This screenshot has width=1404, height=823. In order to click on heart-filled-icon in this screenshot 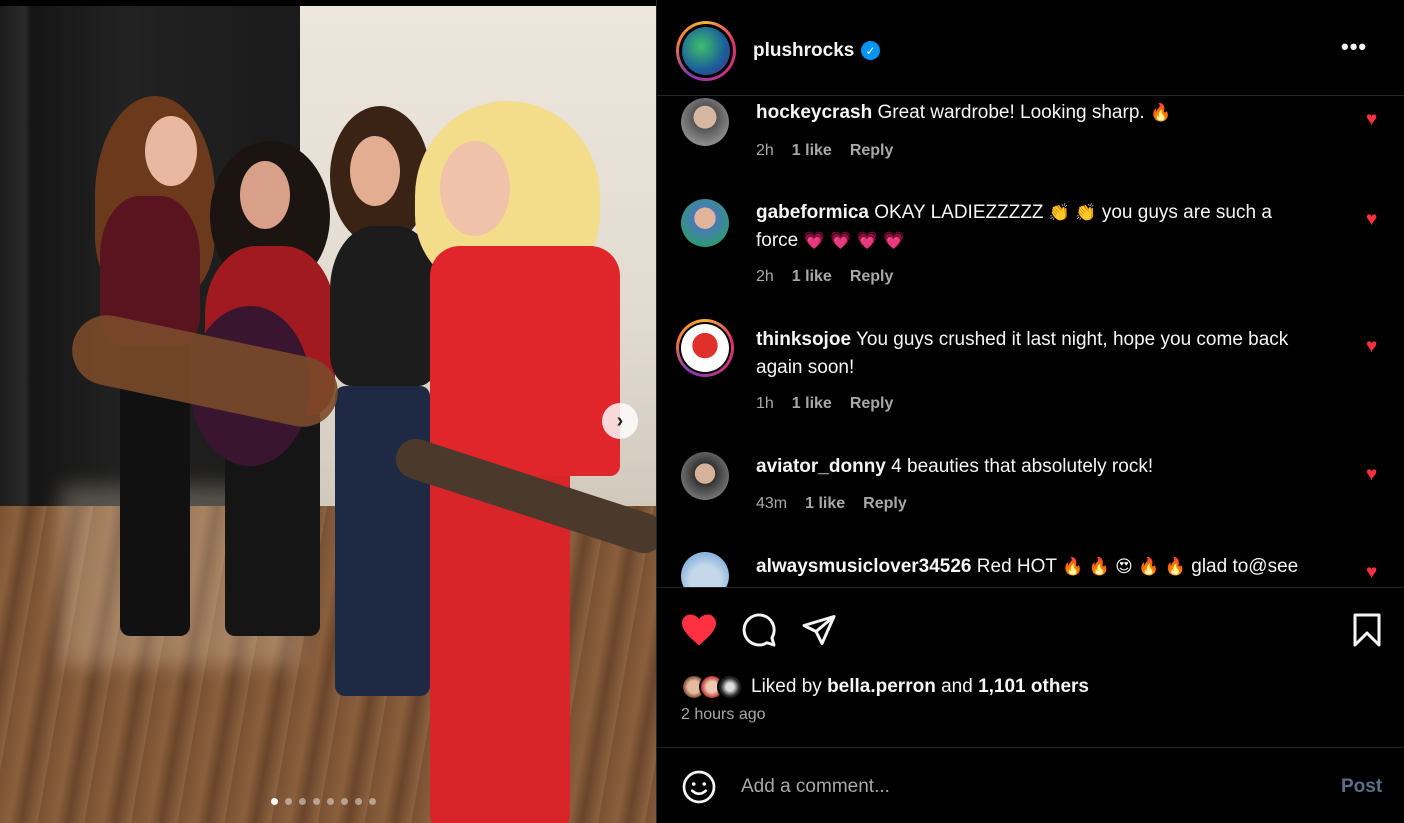, I will do `click(699, 630)`.